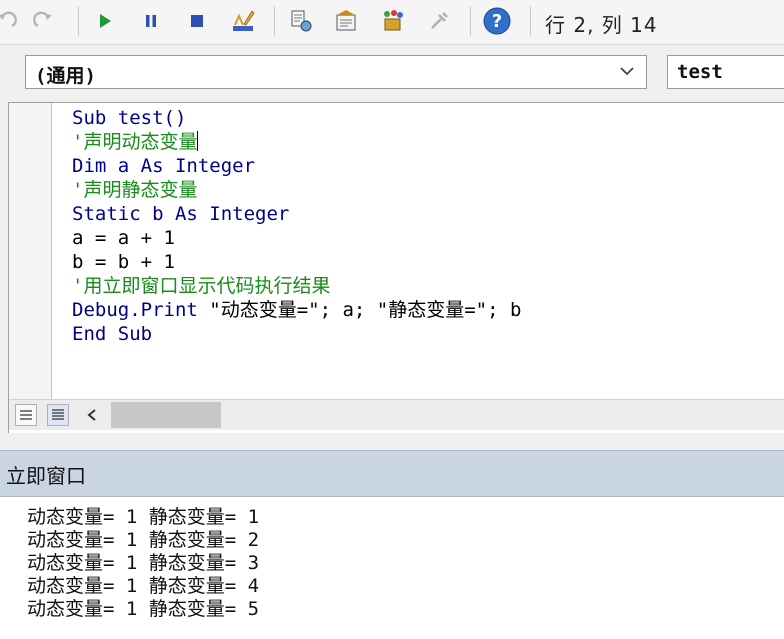 The width and height of the screenshot is (784, 639). What do you see at coordinates (439, 21) in the screenshot?
I see `toolbox-icon` at bounding box center [439, 21].